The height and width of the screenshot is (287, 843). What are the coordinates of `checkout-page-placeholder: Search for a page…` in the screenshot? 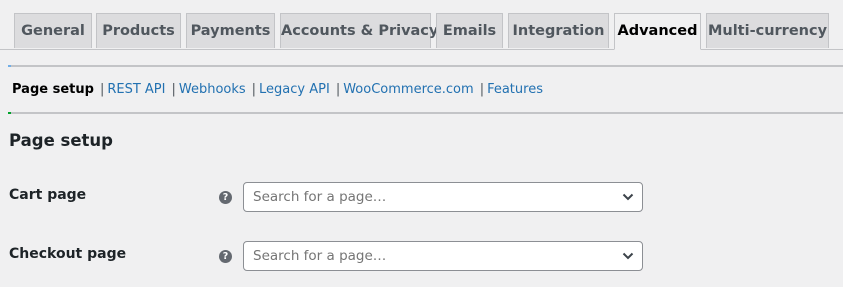 It's located at (320, 256).